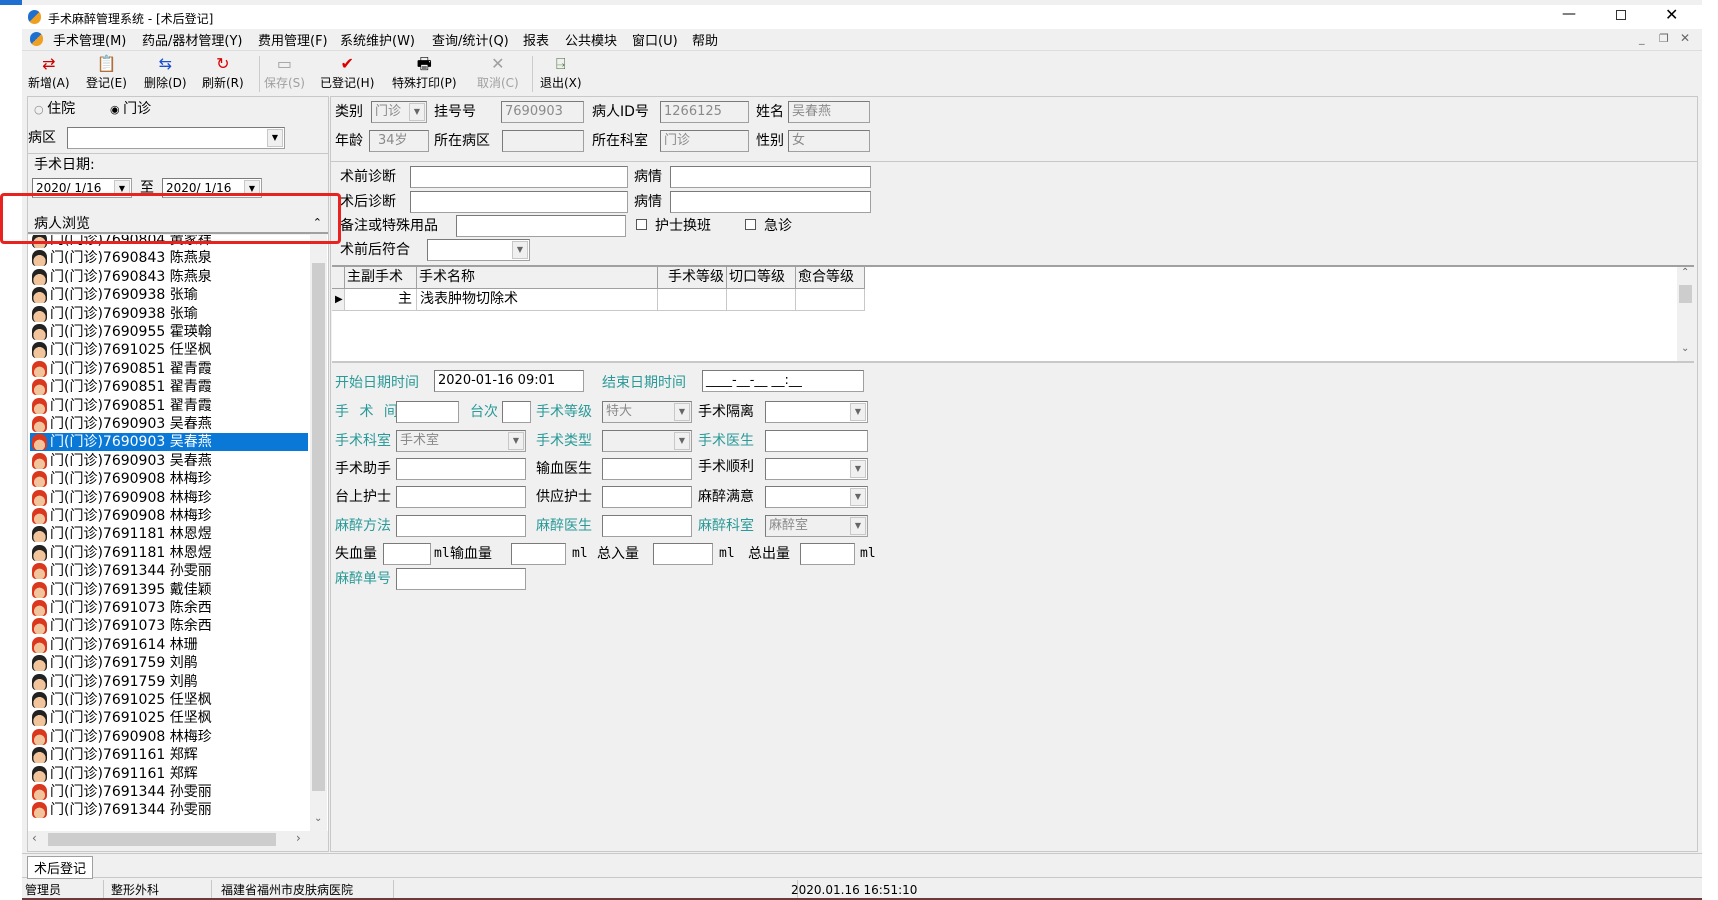 The height and width of the screenshot is (900, 1718). Describe the element at coordinates (461, 469) in the screenshot. I see `assistant-field` at that location.